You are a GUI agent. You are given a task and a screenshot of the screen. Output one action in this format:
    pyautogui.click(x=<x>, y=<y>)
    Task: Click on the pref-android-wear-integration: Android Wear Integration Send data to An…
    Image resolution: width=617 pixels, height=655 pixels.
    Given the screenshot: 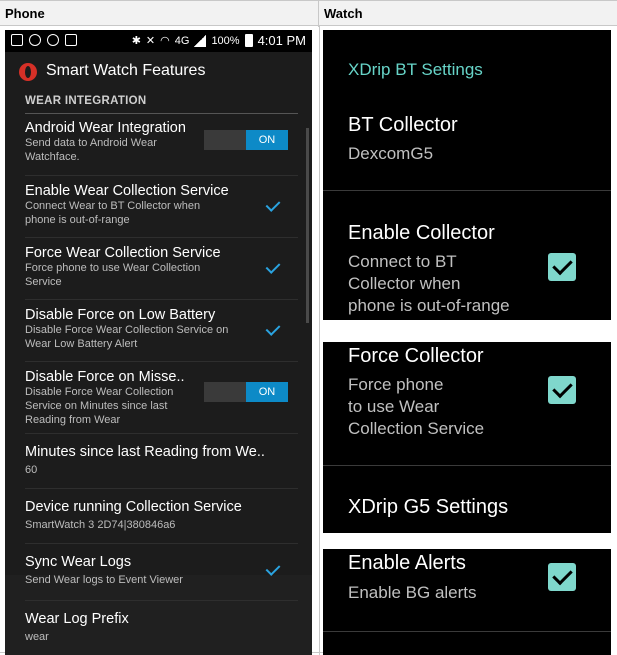 What is the action you would take?
    pyautogui.click(x=161, y=145)
    